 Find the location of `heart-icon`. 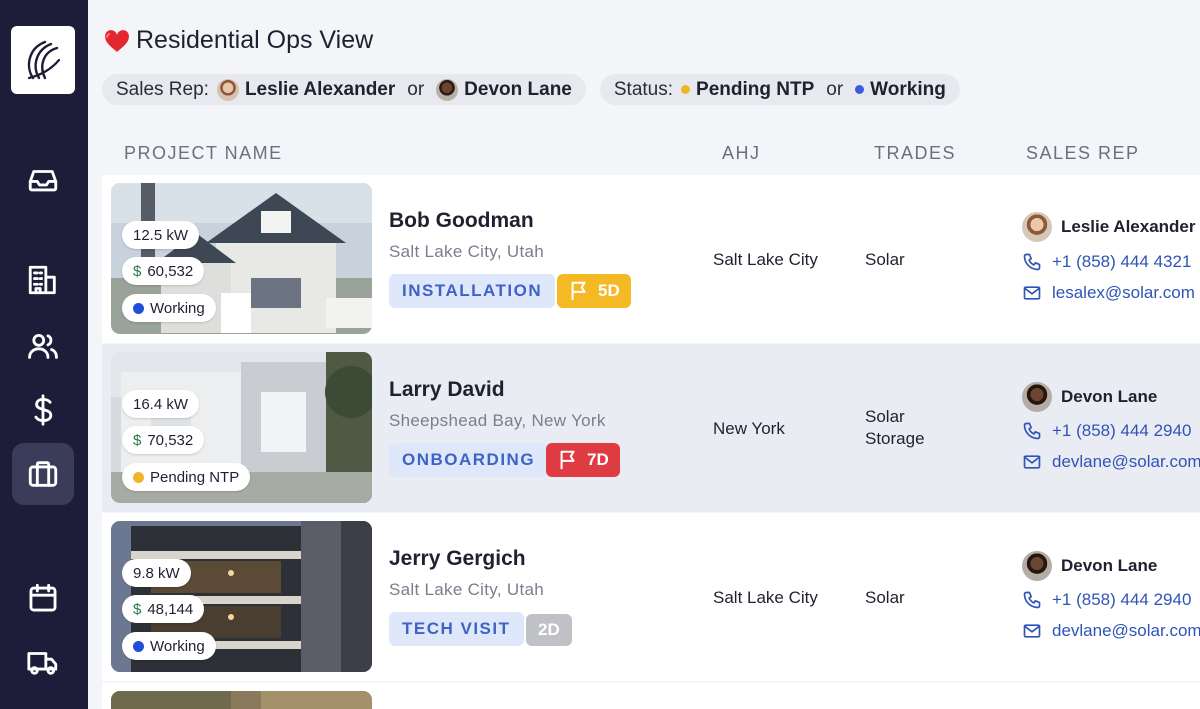

heart-icon is located at coordinates (117, 40).